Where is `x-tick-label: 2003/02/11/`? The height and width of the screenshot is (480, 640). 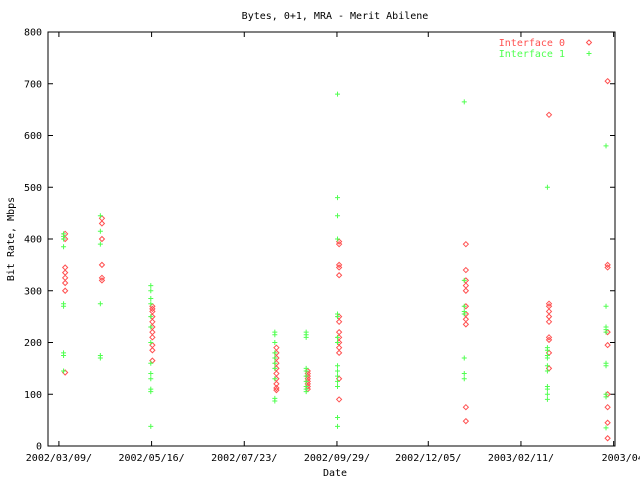
x-tick-label: 2003/02/11/ is located at coordinates (521, 458).